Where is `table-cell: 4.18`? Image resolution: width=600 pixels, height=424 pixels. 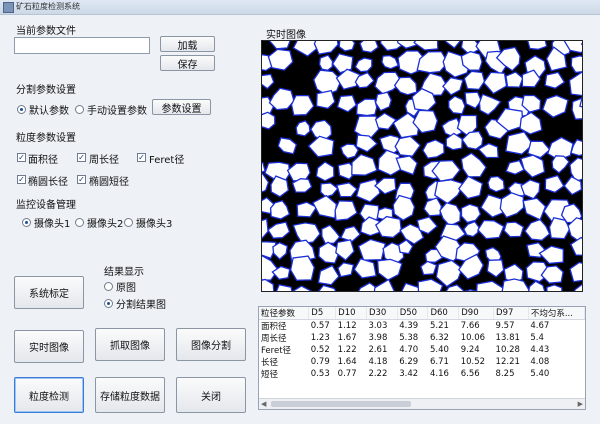 table-cell: 4.18 is located at coordinates (378, 362).